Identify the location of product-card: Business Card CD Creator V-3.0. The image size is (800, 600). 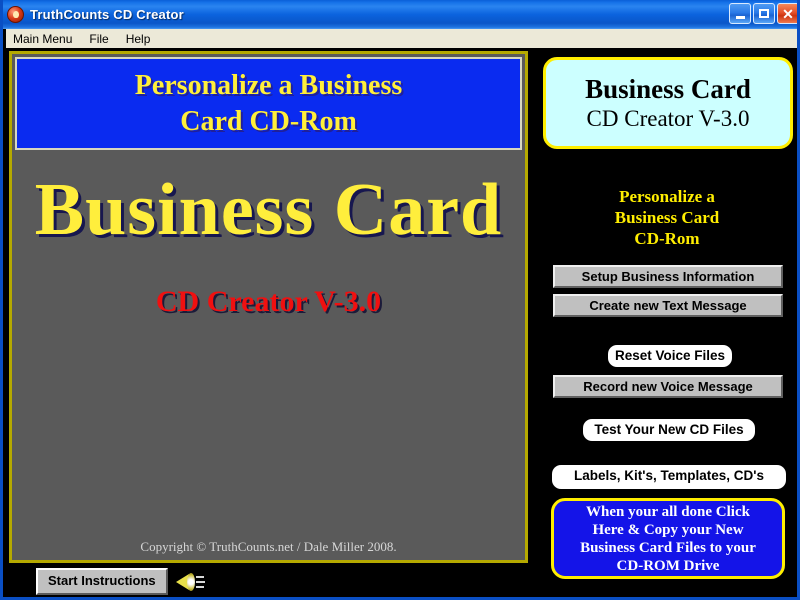
(668, 103).